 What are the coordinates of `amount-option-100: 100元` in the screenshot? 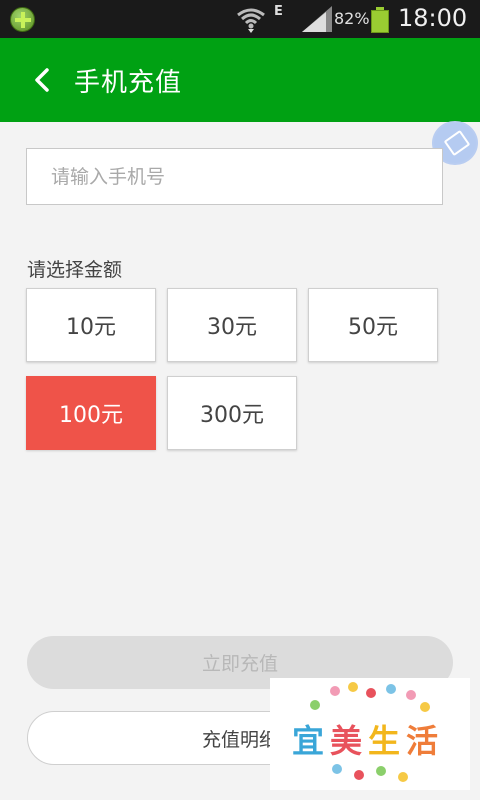 It's located at (91, 413).